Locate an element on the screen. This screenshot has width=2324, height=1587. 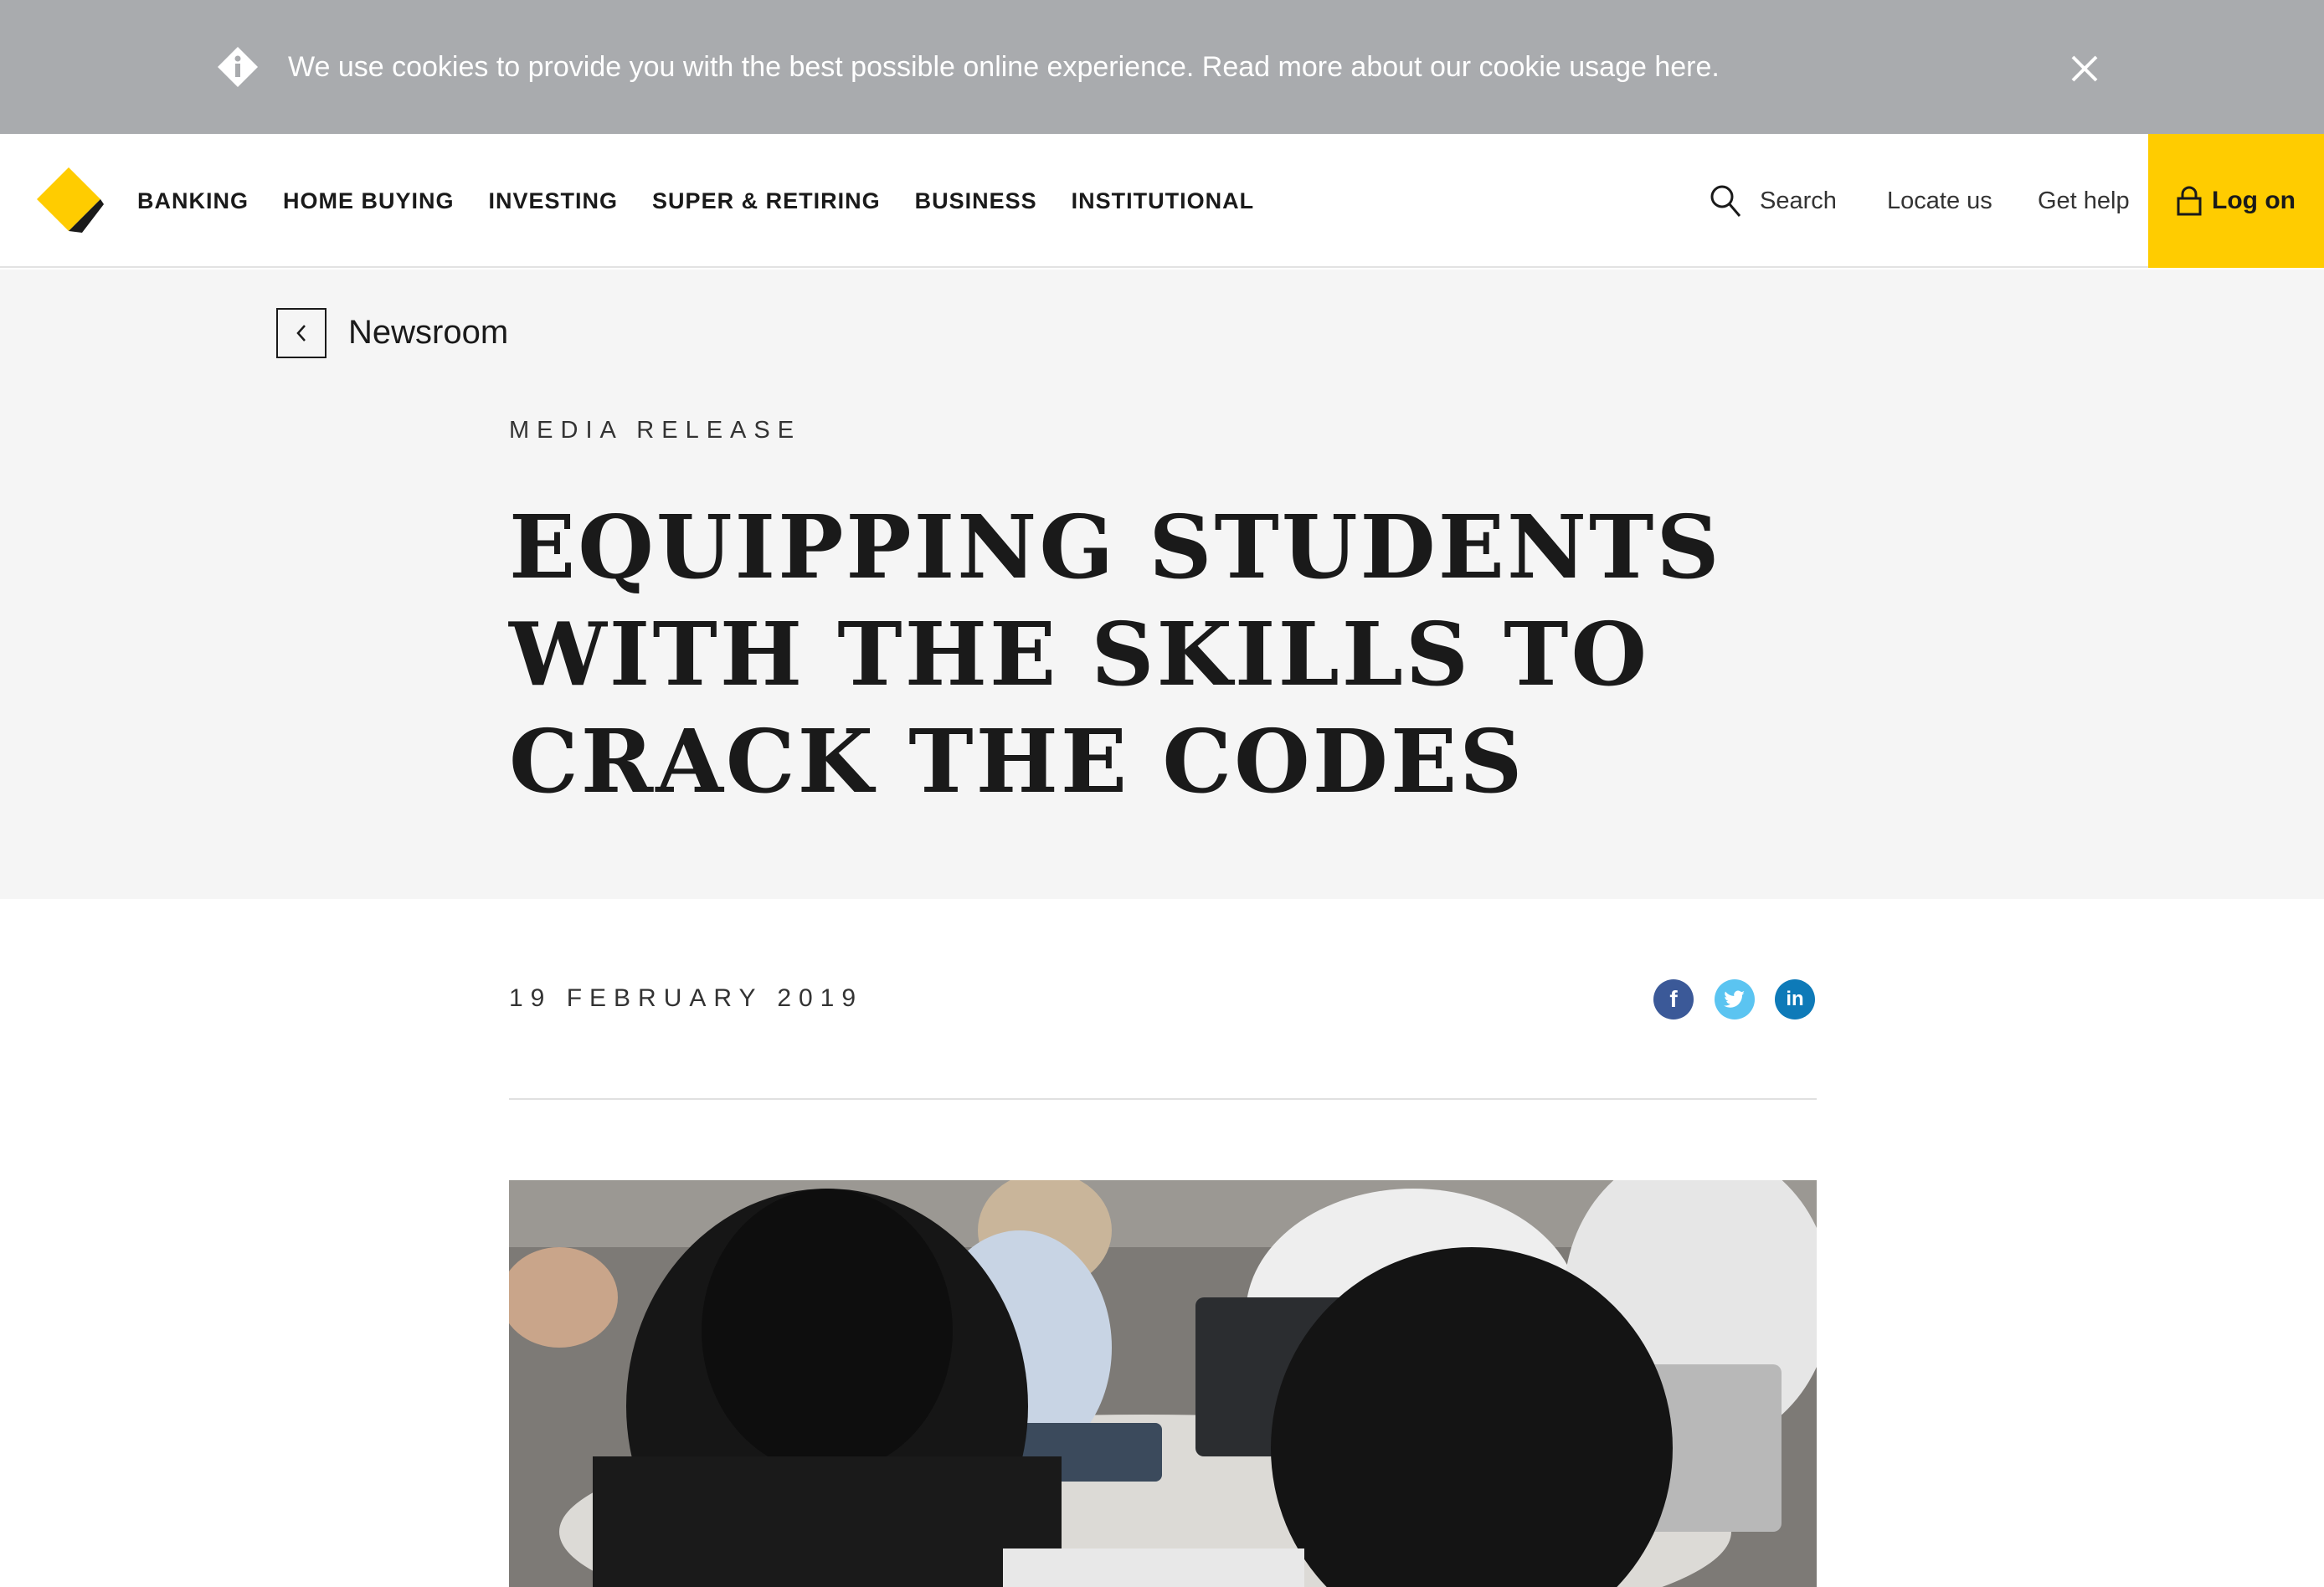
linkedin-icon: in is located at coordinates (1795, 999).